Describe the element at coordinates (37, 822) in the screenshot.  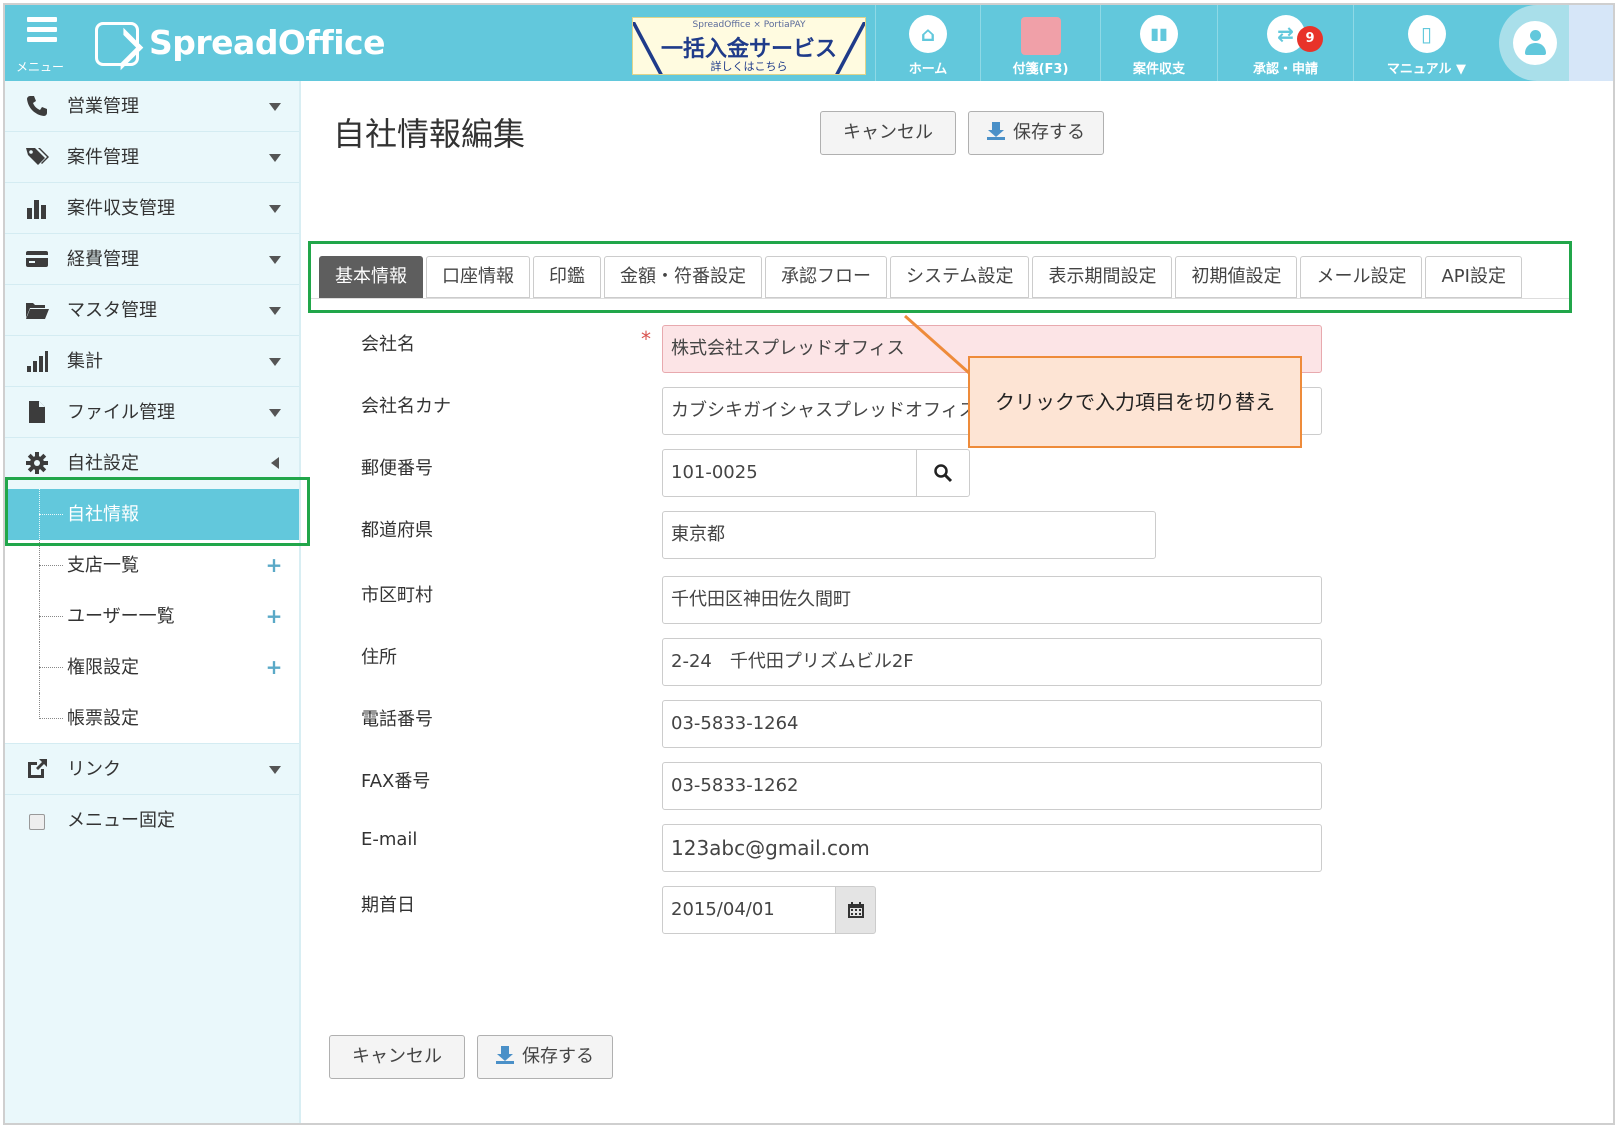
I see `menu-fix-checkbox` at that location.